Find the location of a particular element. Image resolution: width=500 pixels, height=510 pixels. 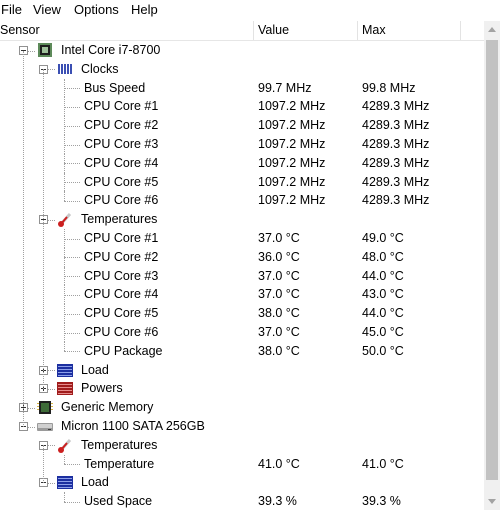

sensor-max: 41.0 °C is located at coordinates (383, 463).